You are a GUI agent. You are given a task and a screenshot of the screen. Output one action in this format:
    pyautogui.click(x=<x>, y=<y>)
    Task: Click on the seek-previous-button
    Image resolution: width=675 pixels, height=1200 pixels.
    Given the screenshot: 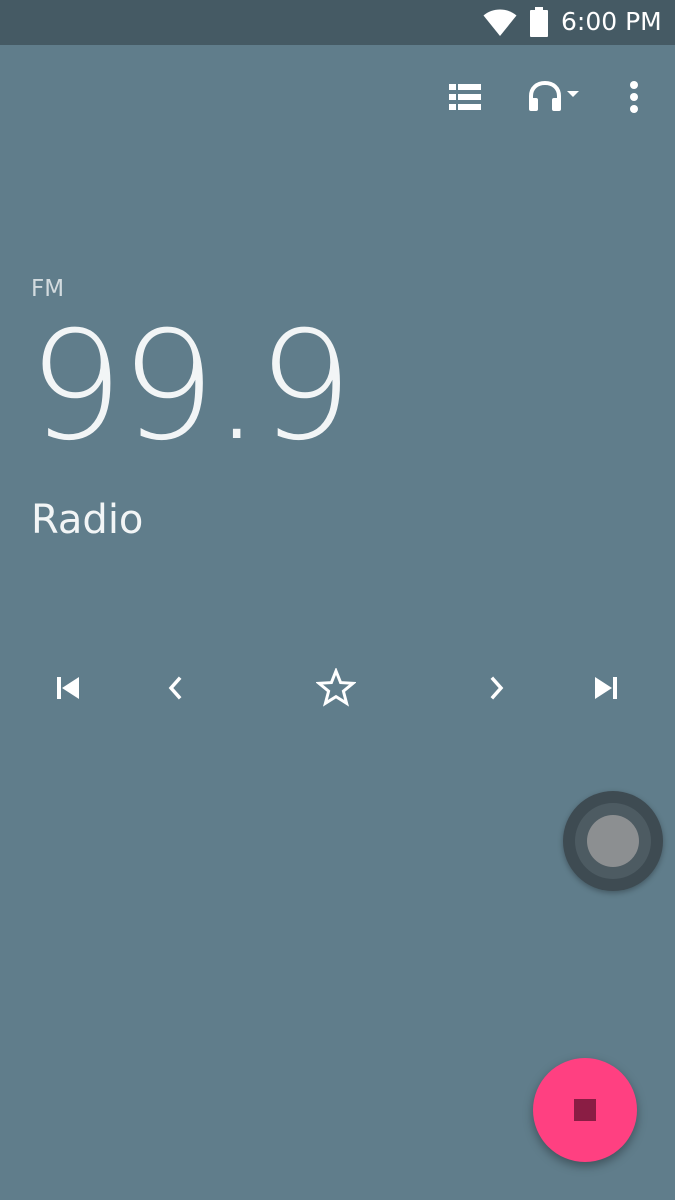 What is the action you would take?
    pyautogui.click(x=68, y=688)
    